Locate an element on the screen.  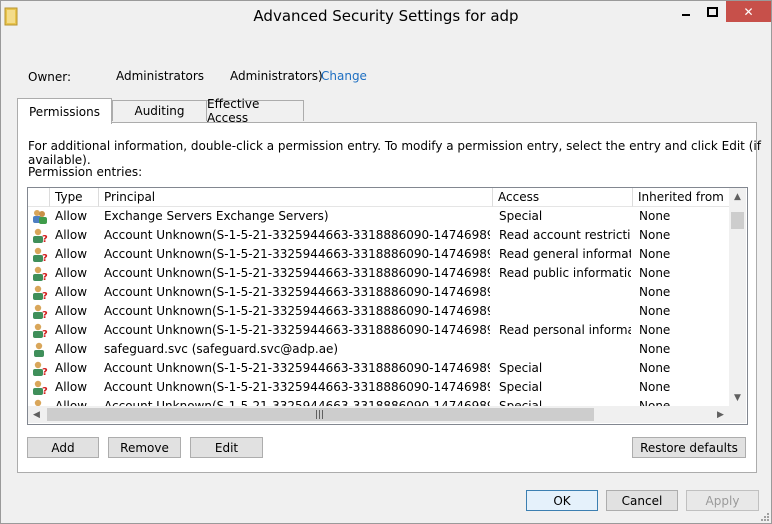
tab-auditing: Auditing is located at coordinates (159, 110).